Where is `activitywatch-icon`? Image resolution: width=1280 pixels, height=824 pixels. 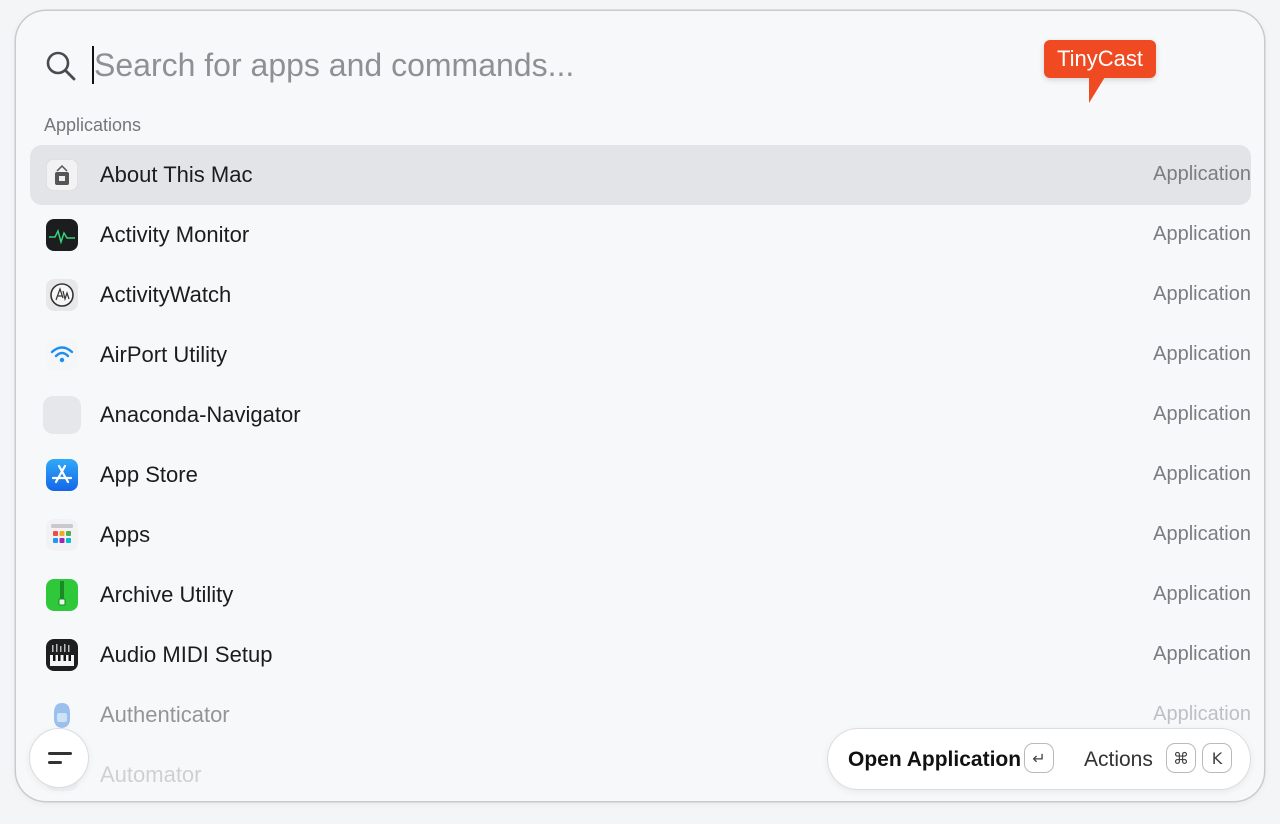
activitywatch-icon is located at coordinates (62, 295).